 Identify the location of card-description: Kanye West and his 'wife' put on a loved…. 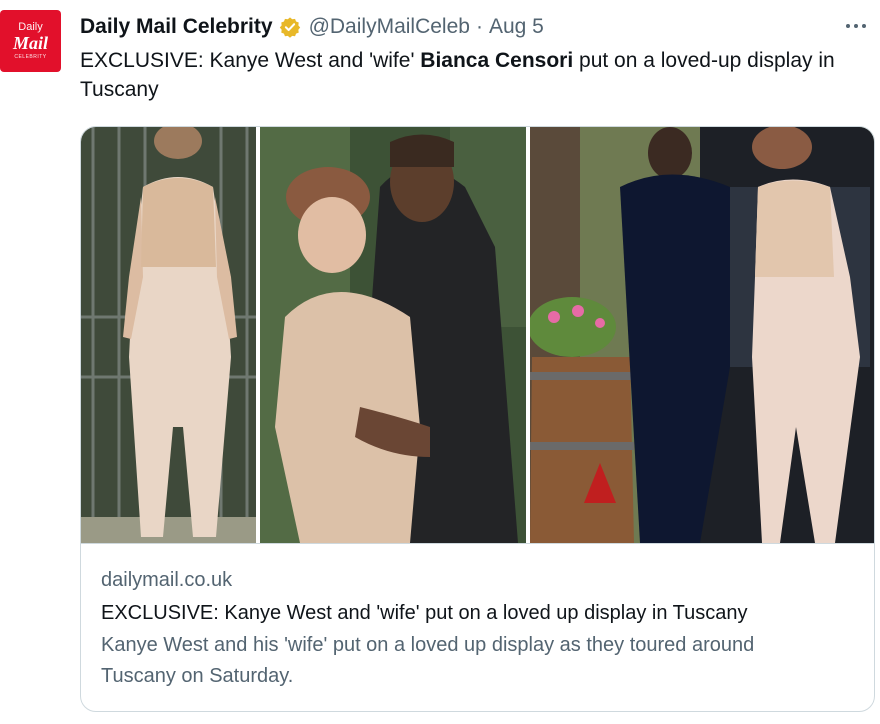
(428, 660).